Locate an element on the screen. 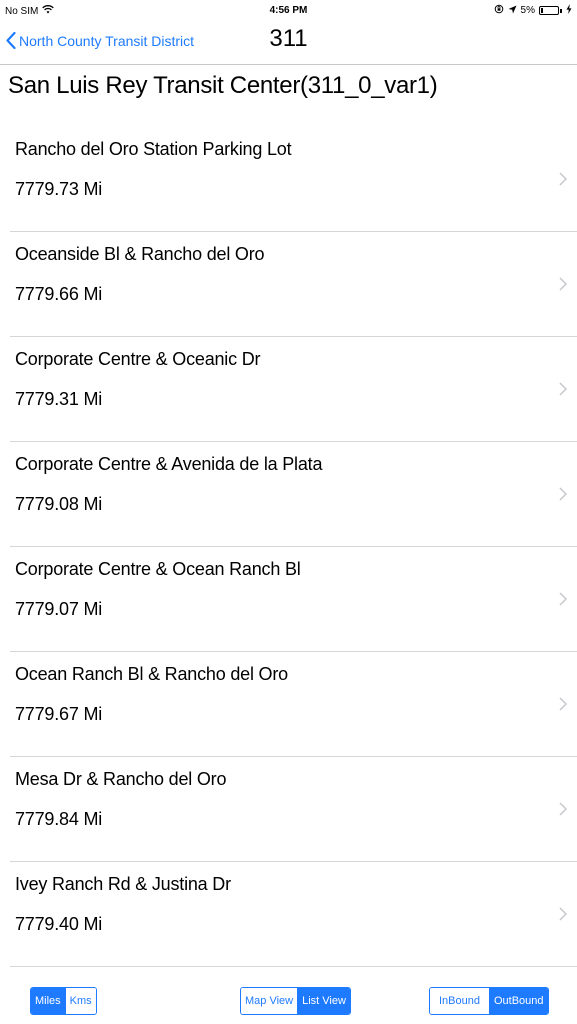  stop-name: Corporate Centre & Avenida de la Plata is located at coordinates (169, 464).